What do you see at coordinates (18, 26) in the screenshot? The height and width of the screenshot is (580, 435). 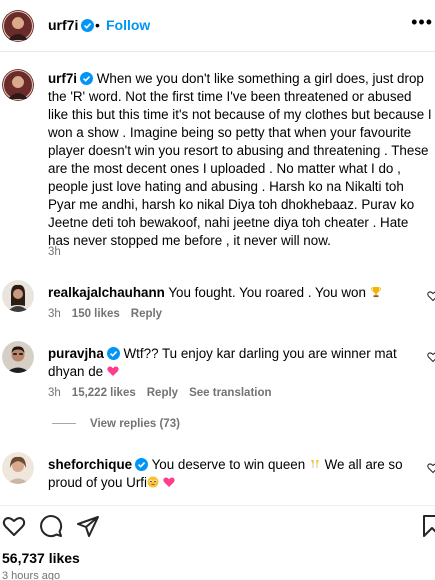 I see `author-avatar` at bounding box center [18, 26].